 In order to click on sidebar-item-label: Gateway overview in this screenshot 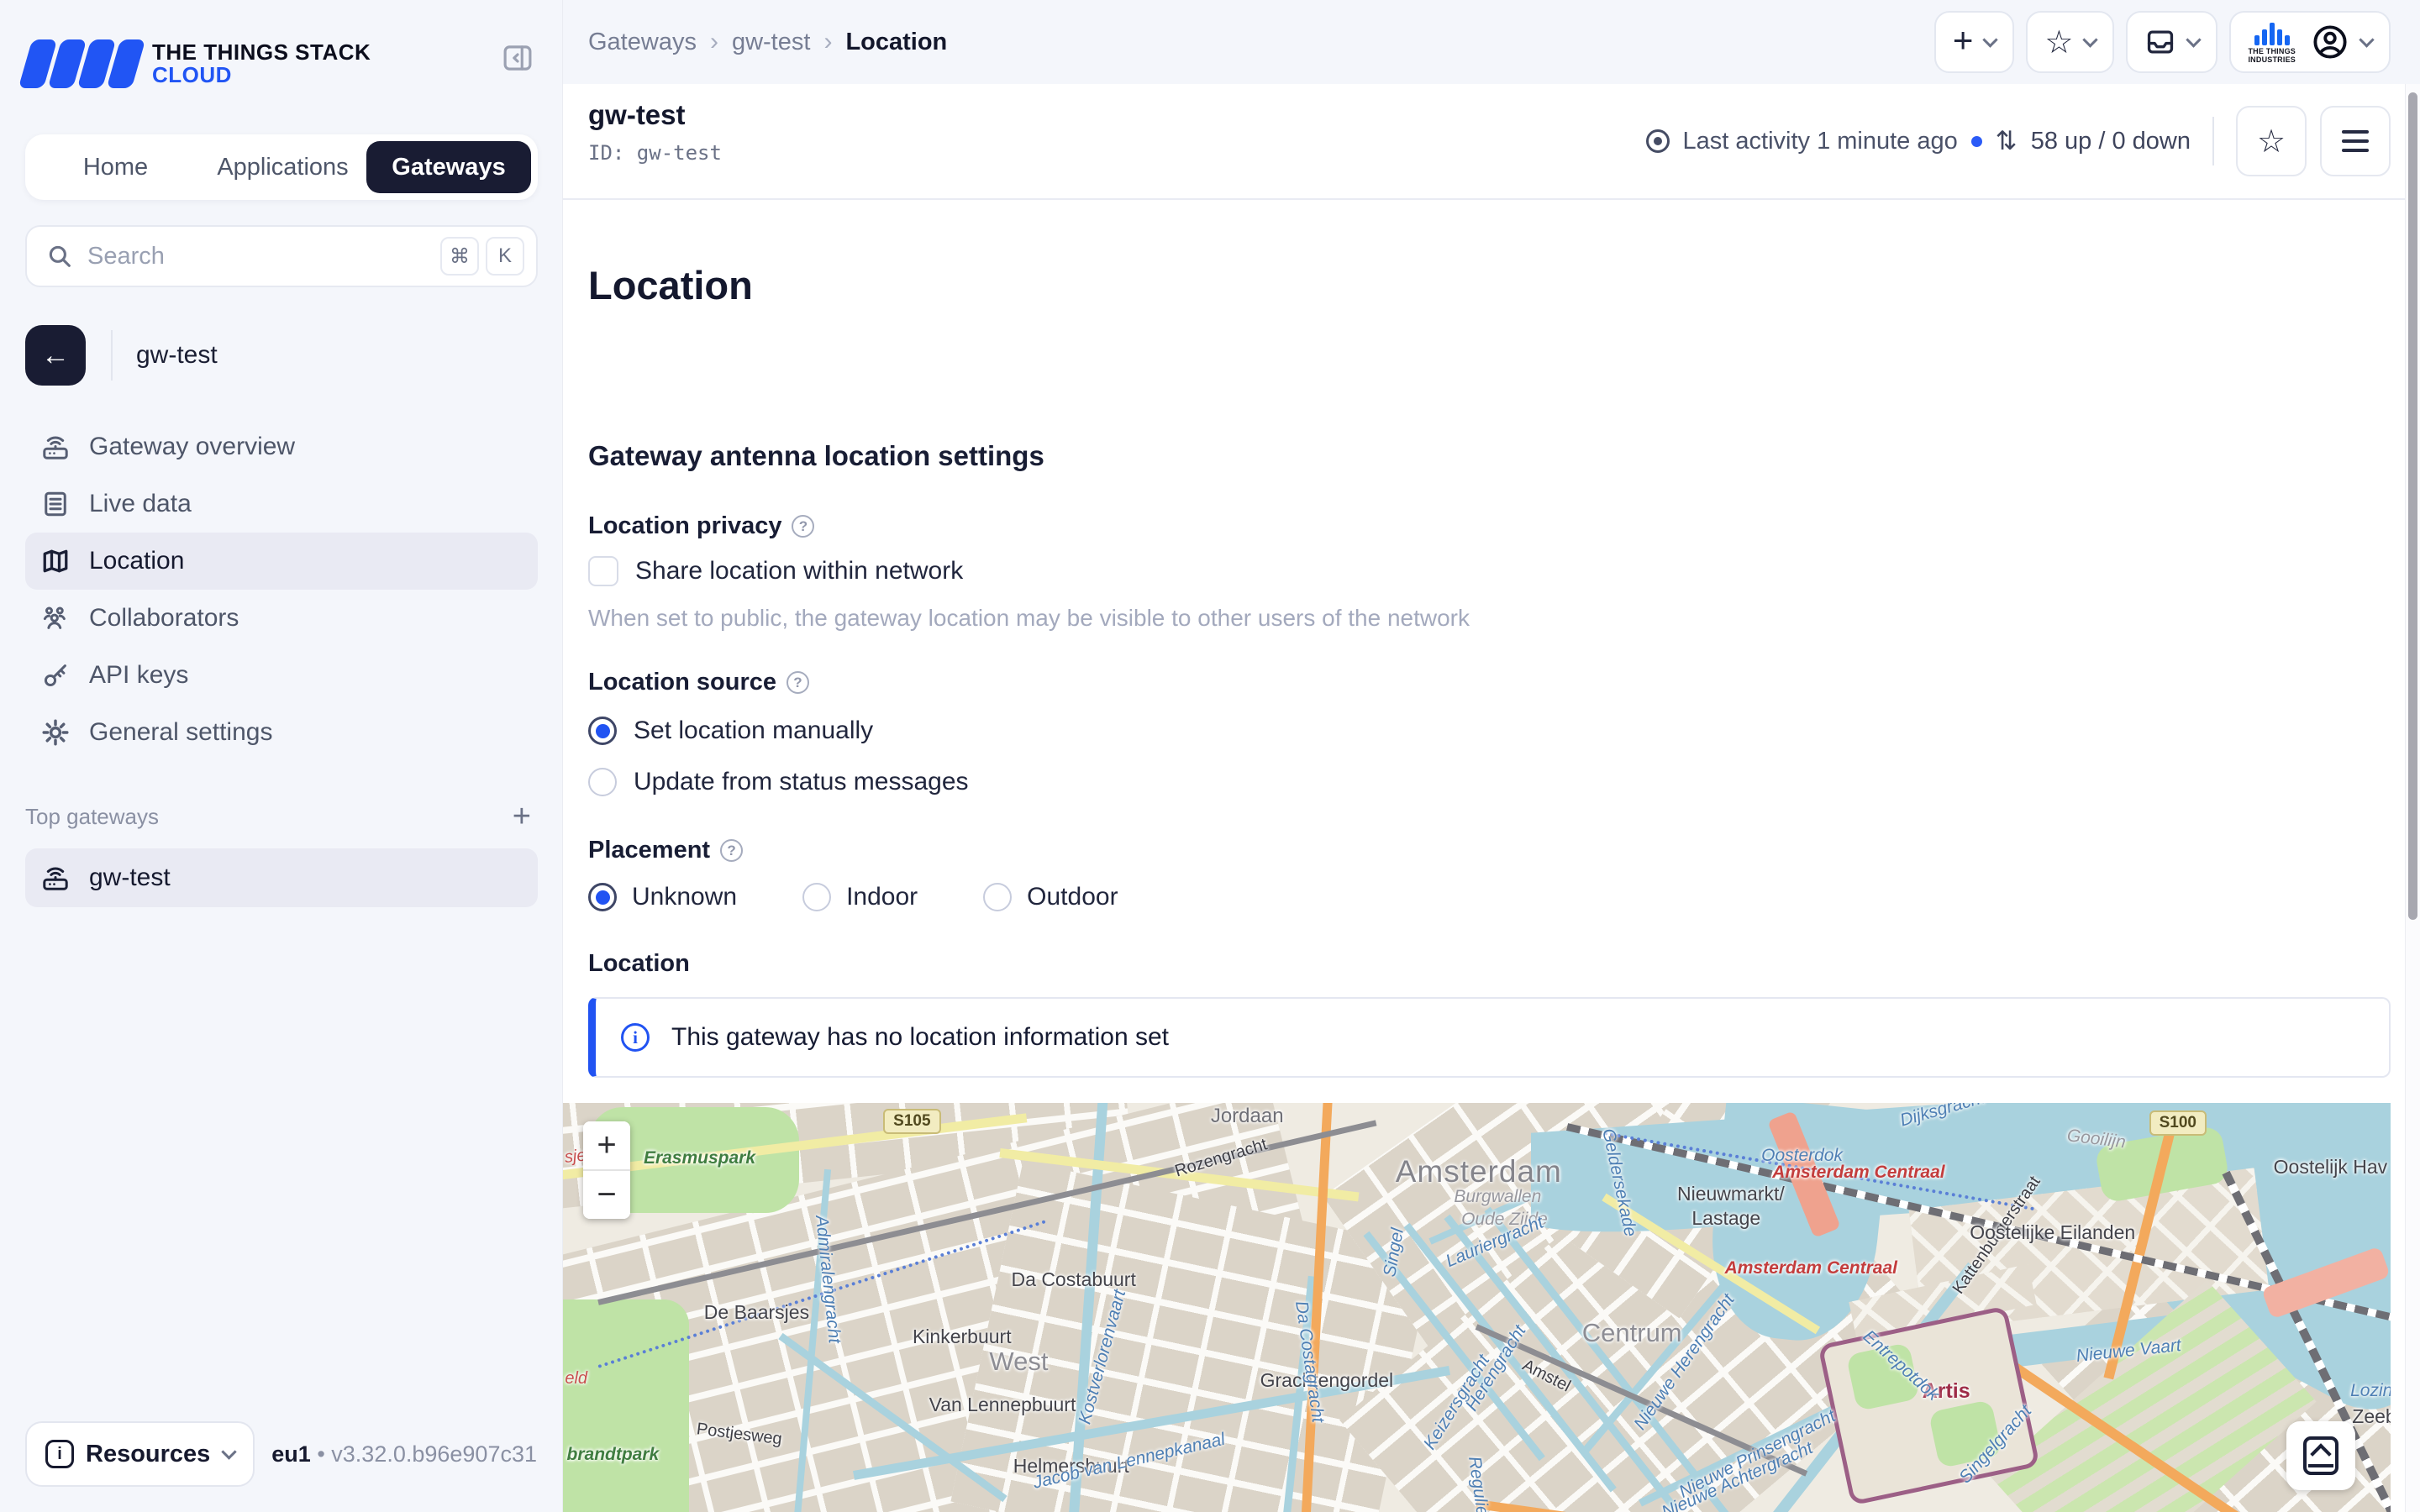, I will do `click(192, 446)`.